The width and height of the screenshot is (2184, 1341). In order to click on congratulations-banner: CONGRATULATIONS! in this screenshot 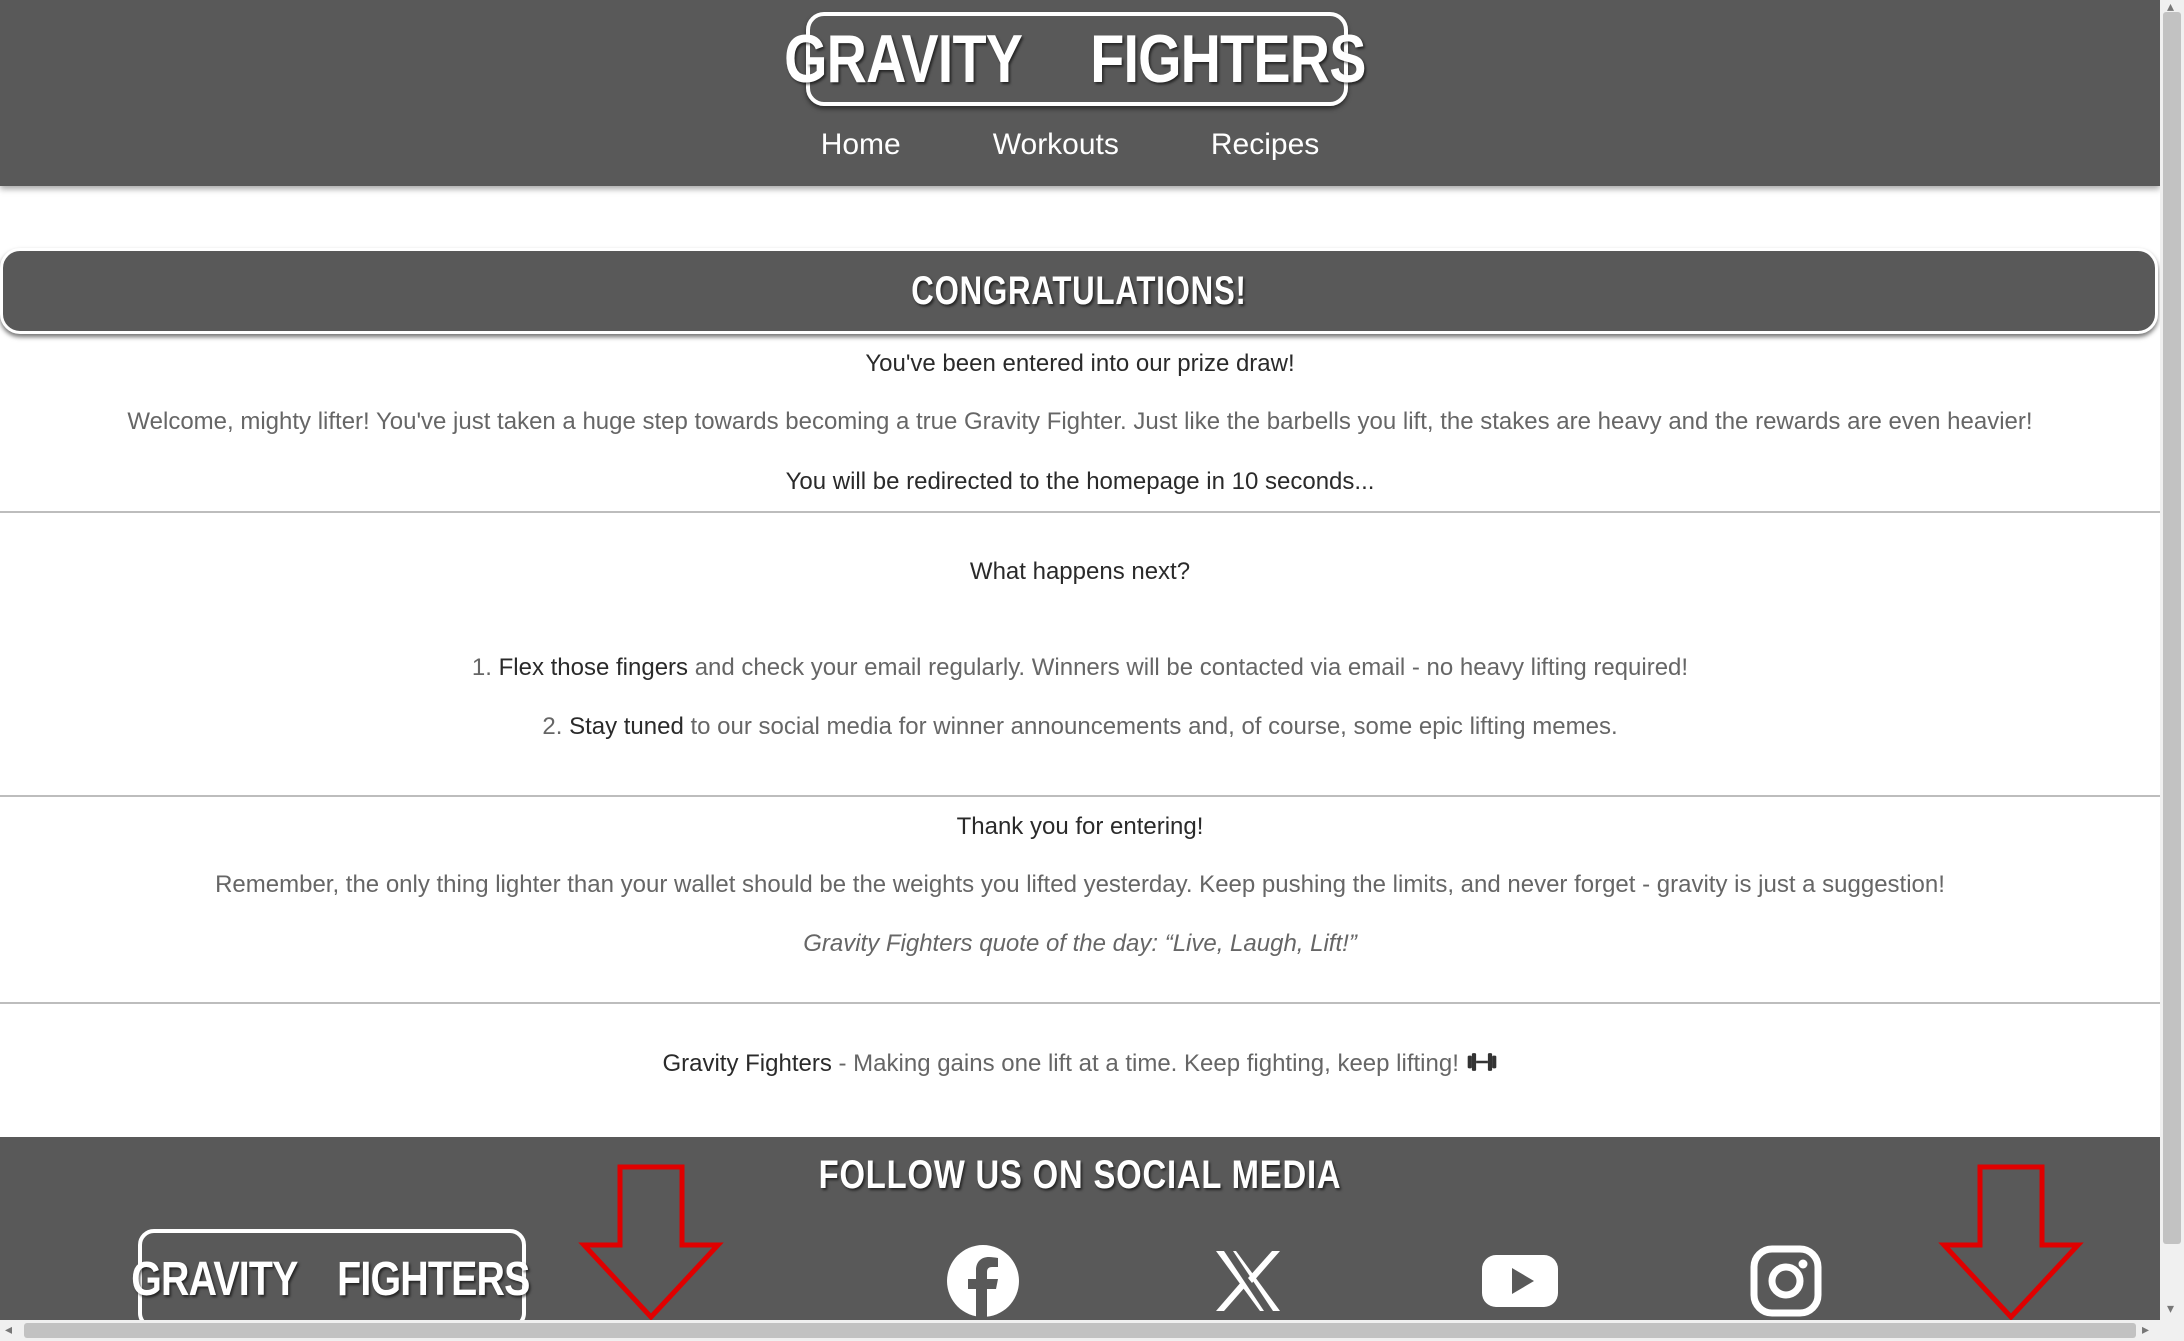, I will do `click(1079, 291)`.